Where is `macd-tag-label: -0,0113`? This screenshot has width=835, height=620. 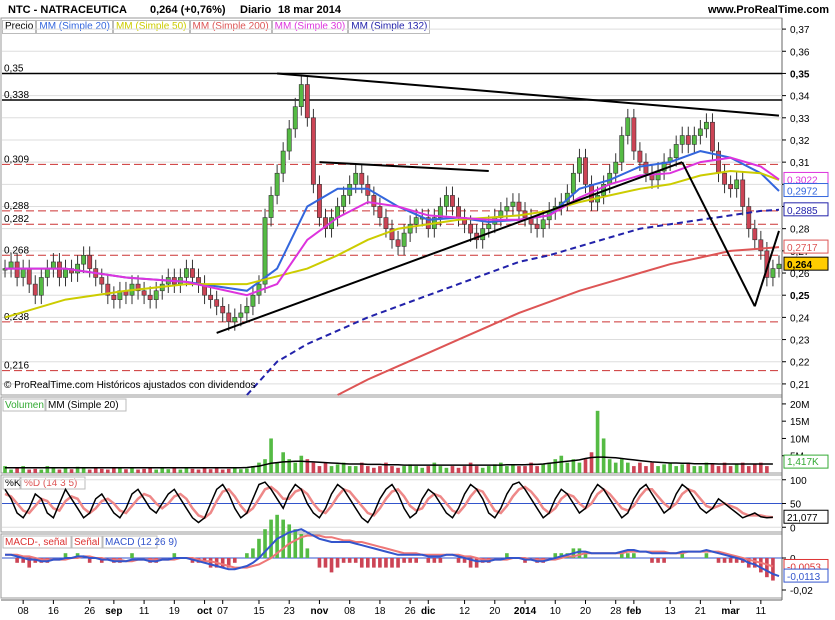 macd-tag-label: -0,0113 is located at coordinates (804, 577).